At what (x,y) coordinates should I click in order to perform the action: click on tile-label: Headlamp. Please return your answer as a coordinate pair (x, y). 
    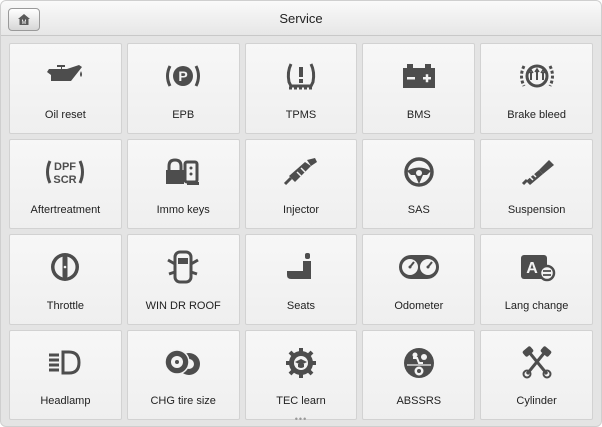
    Looking at the image, I should click on (65, 401).